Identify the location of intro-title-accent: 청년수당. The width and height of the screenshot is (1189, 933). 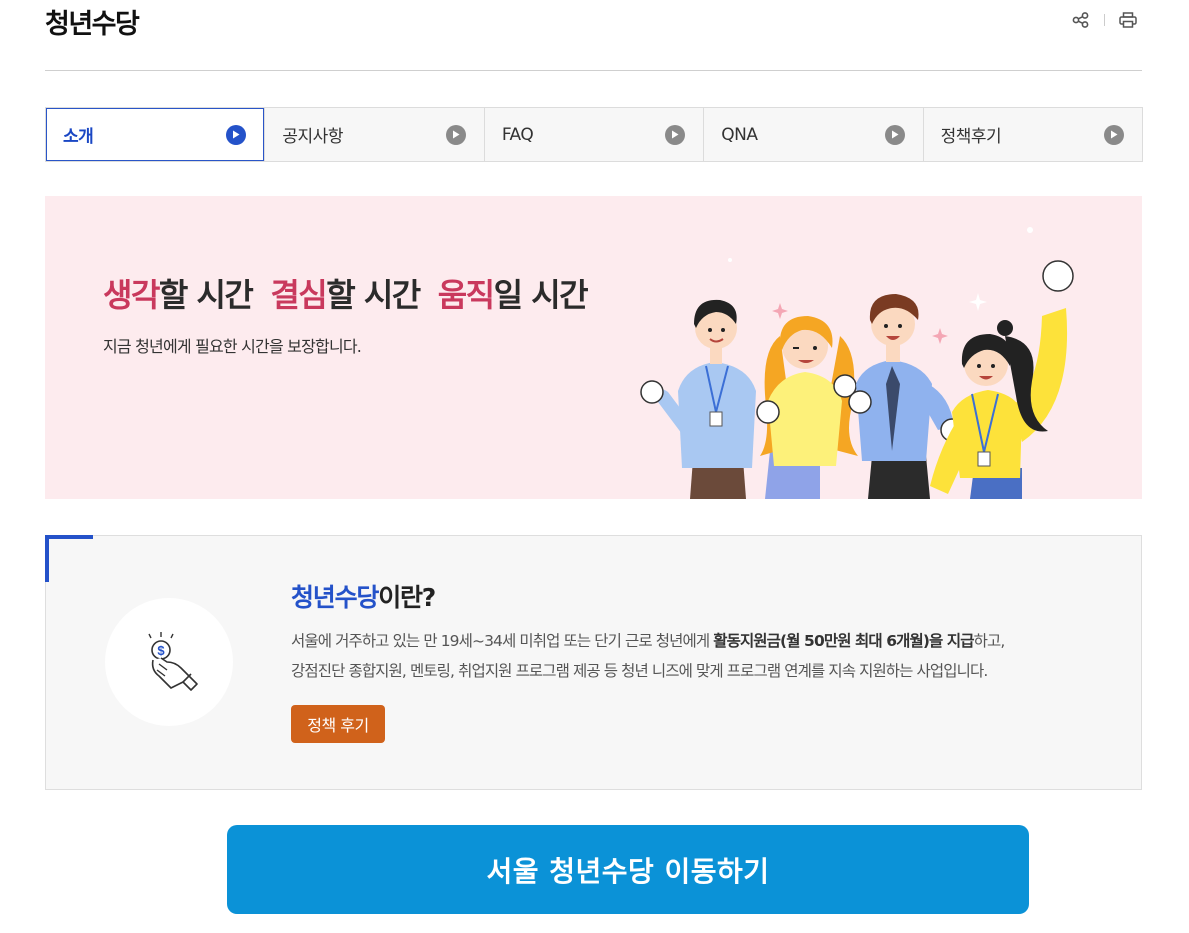
(335, 597).